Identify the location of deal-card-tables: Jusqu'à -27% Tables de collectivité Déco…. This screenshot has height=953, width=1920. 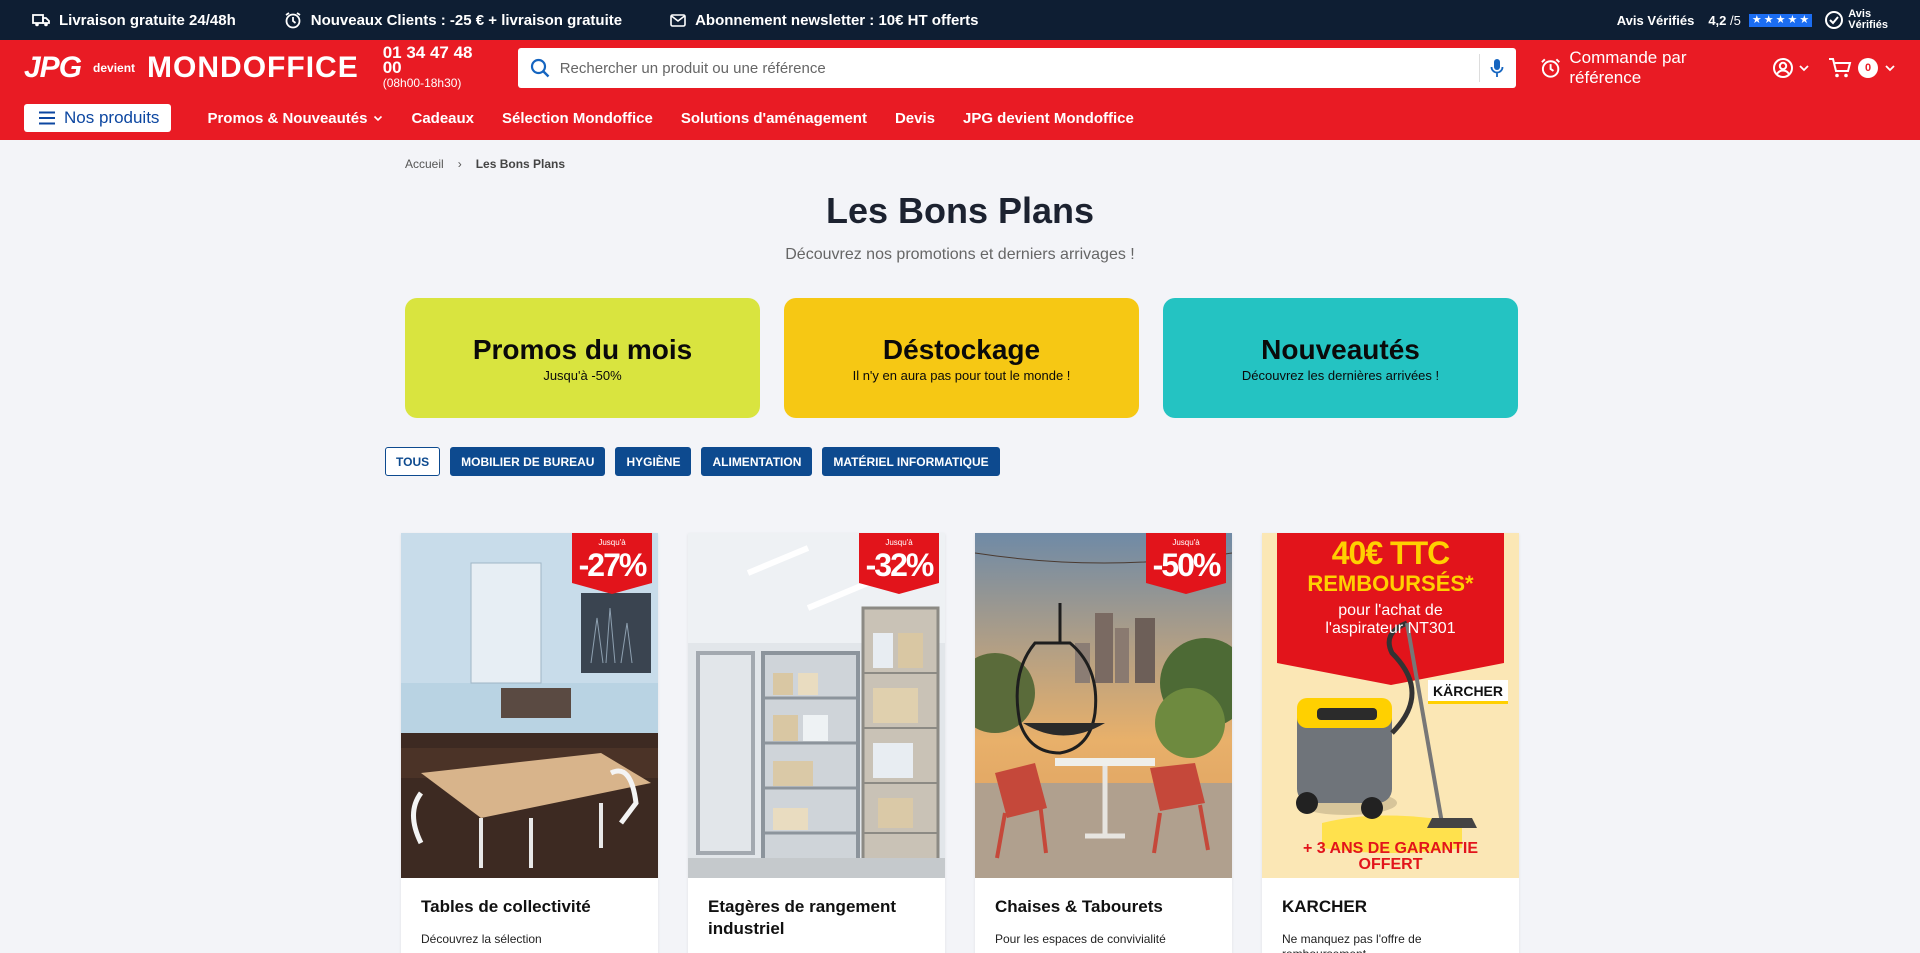
(529, 743).